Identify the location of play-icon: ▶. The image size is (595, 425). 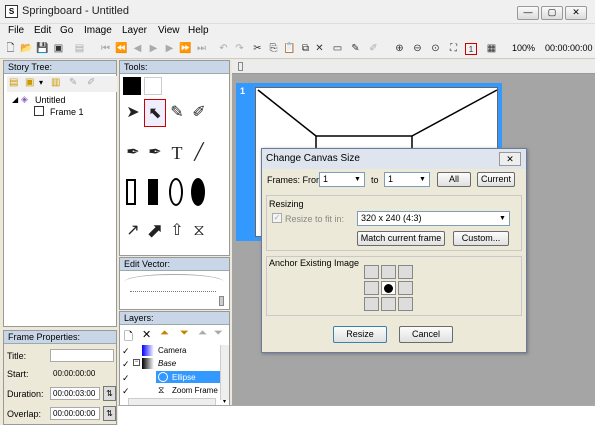
(153, 48).